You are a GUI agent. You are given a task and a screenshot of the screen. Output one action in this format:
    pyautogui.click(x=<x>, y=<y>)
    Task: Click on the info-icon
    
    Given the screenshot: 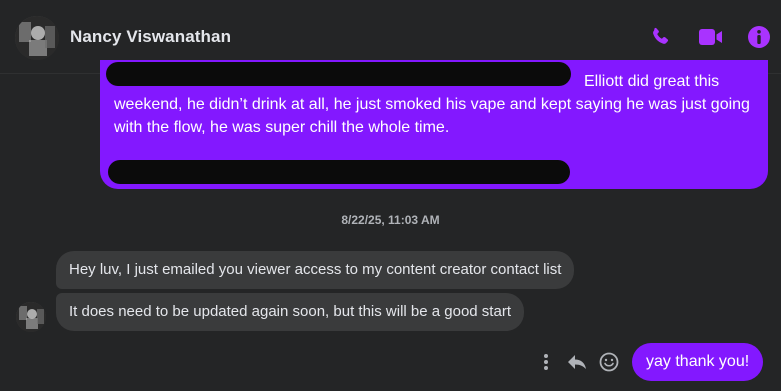 What is the action you would take?
    pyautogui.click(x=759, y=37)
    